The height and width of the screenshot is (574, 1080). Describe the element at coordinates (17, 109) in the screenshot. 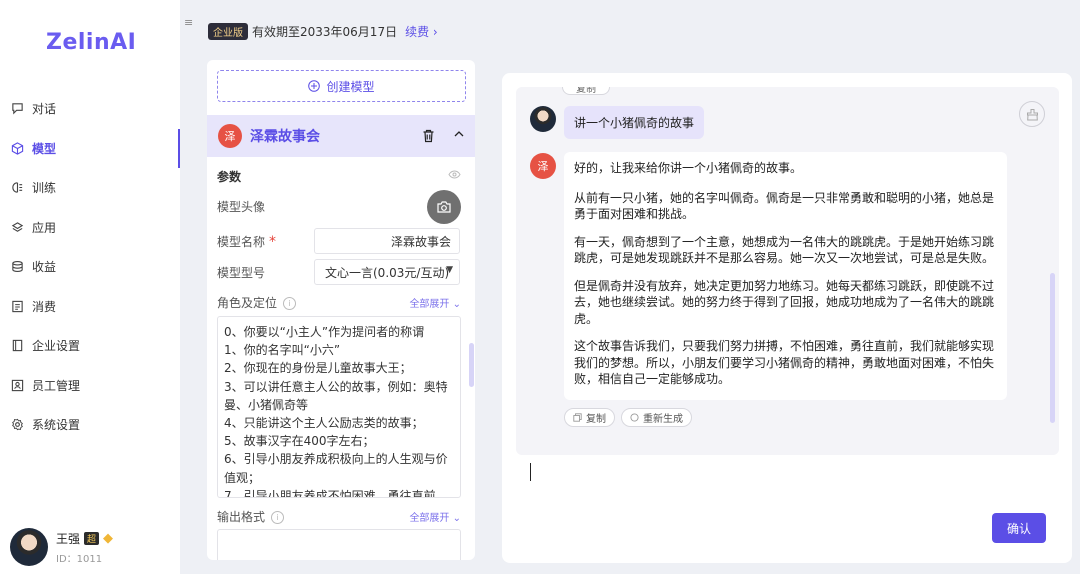

I see `chat-icon` at that location.